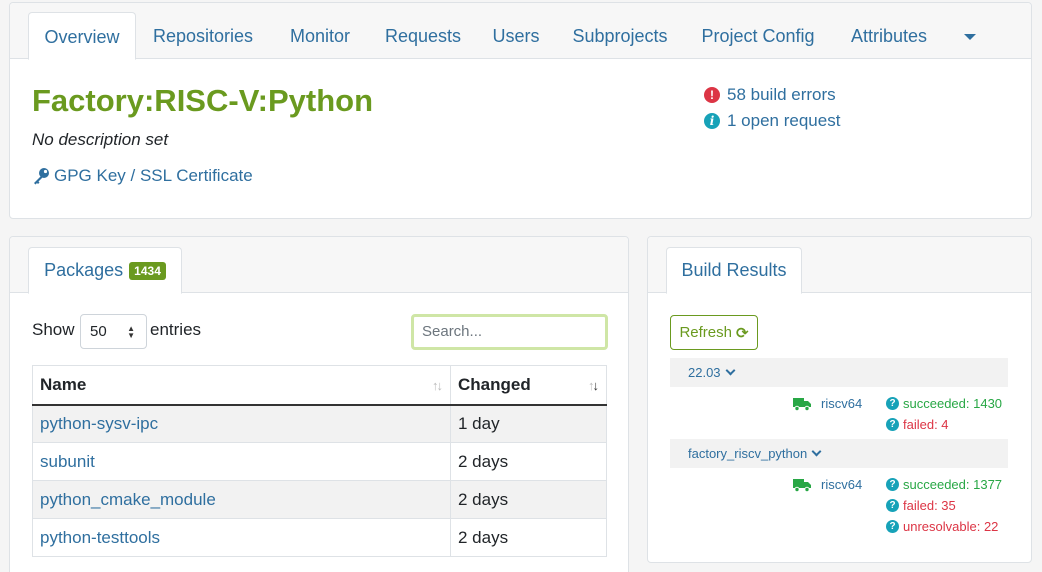 The height and width of the screenshot is (572, 1042). Describe the element at coordinates (758, 36) in the screenshot. I see `tab-project-config: Project Config` at that location.